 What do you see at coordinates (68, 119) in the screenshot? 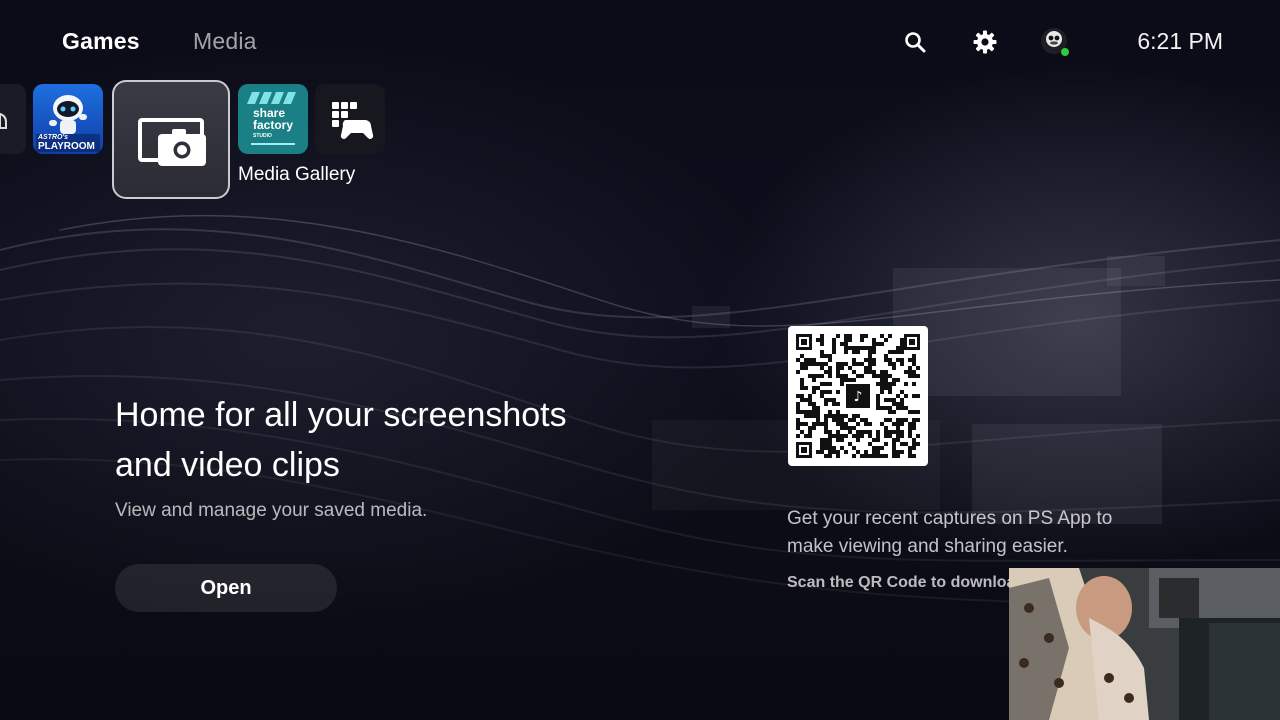
I see `game-tile-astro-playroom: ASTRO's PLAYROOM` at bounding box center [68, 119].